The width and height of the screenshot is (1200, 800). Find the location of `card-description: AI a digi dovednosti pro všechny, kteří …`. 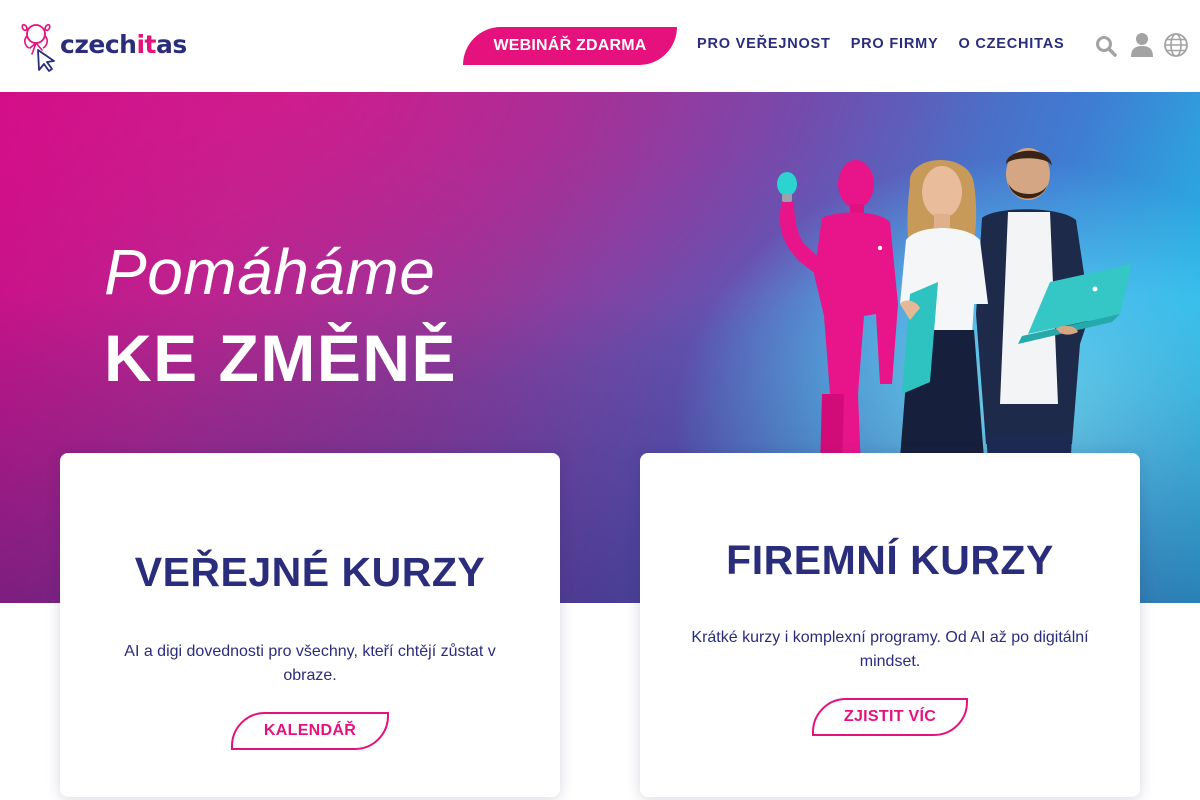

card-description: AI a digi dovednosti pro všechny, kteří … is located at coordinates (310, 663).